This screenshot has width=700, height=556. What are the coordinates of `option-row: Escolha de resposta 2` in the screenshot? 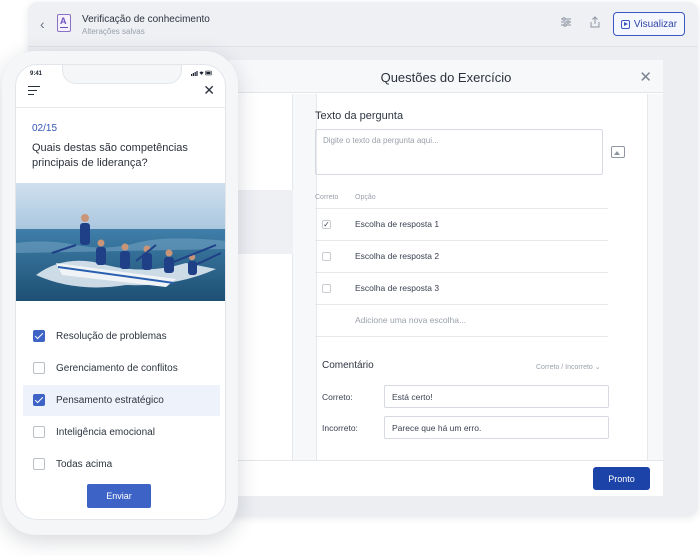 It's located at (461, 256).